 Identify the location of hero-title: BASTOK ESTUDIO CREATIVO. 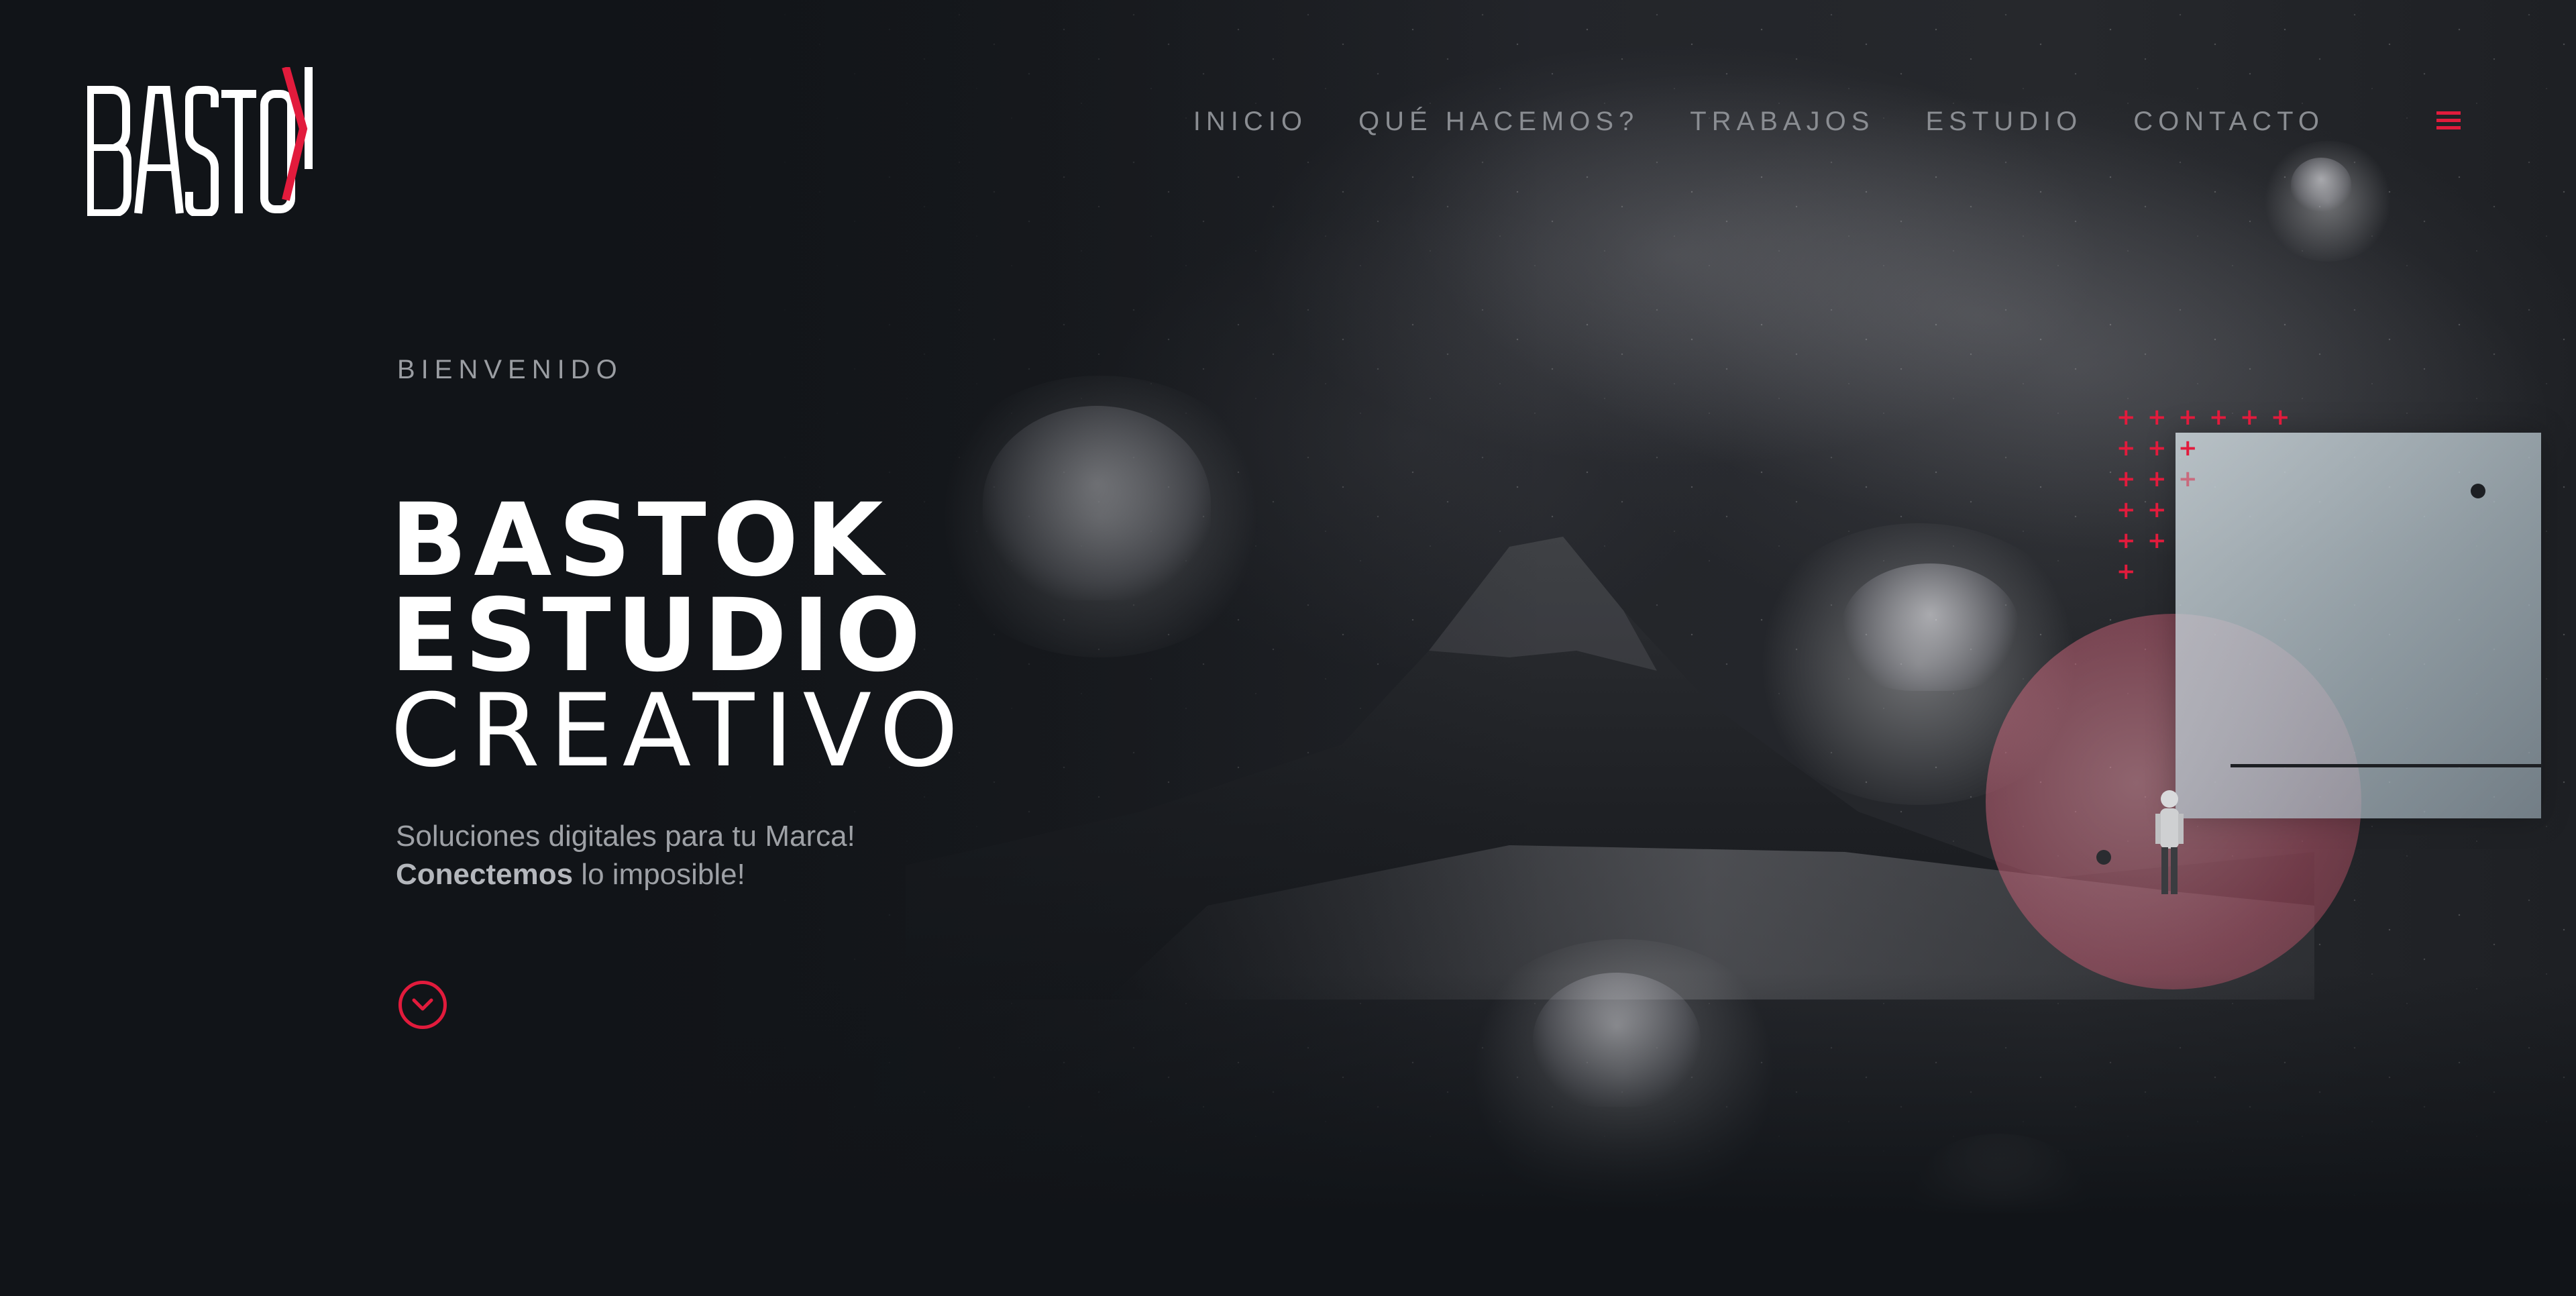
(679, 636).